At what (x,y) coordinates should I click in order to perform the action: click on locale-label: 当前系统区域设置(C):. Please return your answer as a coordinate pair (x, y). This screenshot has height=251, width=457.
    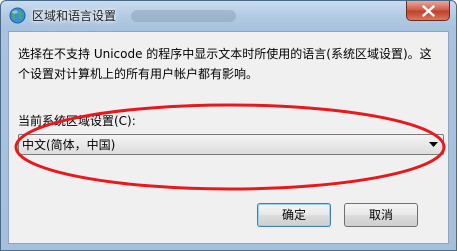
    Looking at the image, I should click on (77, 121).